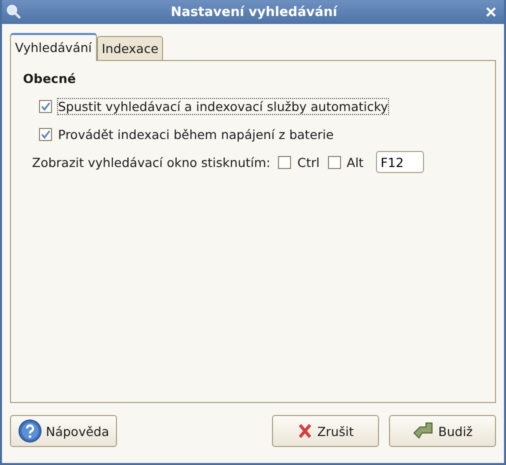 This screenshot has width=506, height=465. What do you see at coordinates (63, 431) in the screenshot?
I see `help-button: Nápověda` at bounding box center [63, 431].